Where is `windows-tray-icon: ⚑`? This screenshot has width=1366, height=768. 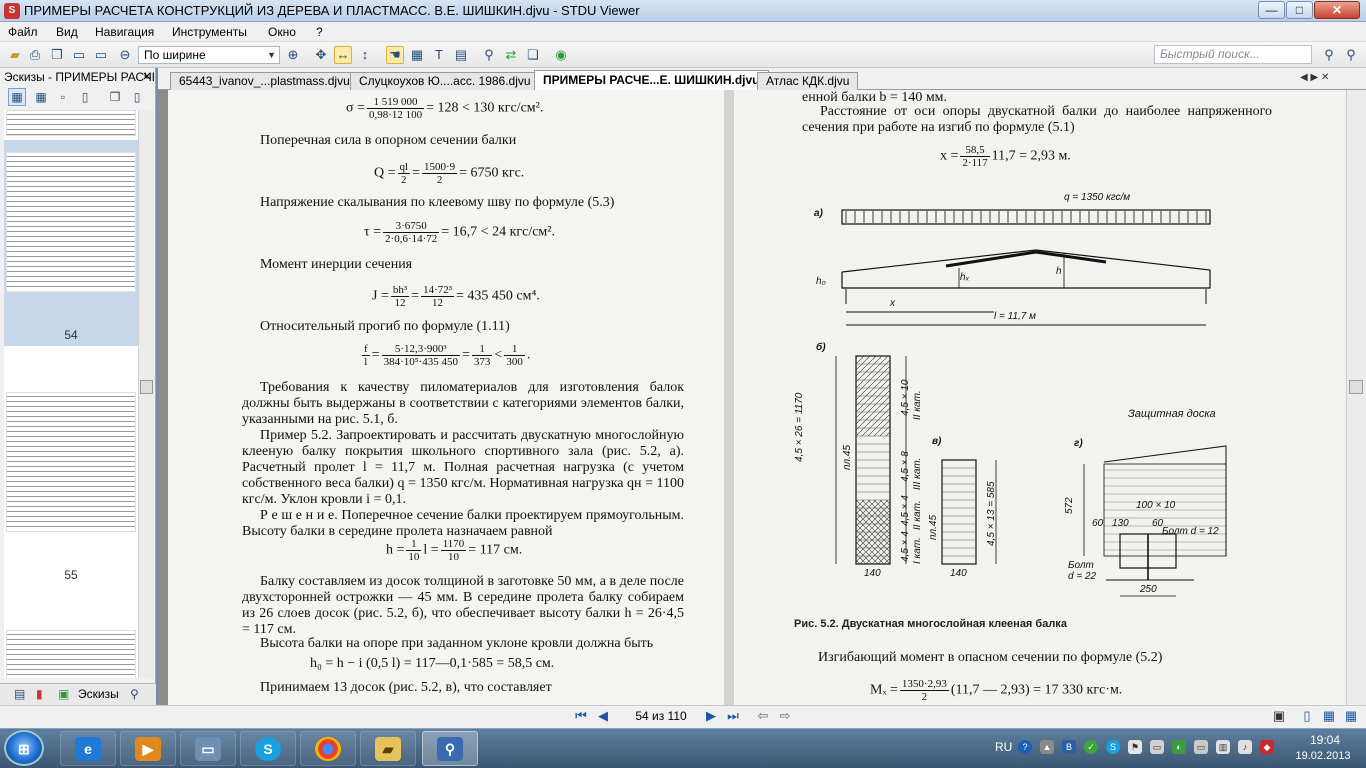 windows-tray-icon: ⚑ is located at coordinates (1135, 747).